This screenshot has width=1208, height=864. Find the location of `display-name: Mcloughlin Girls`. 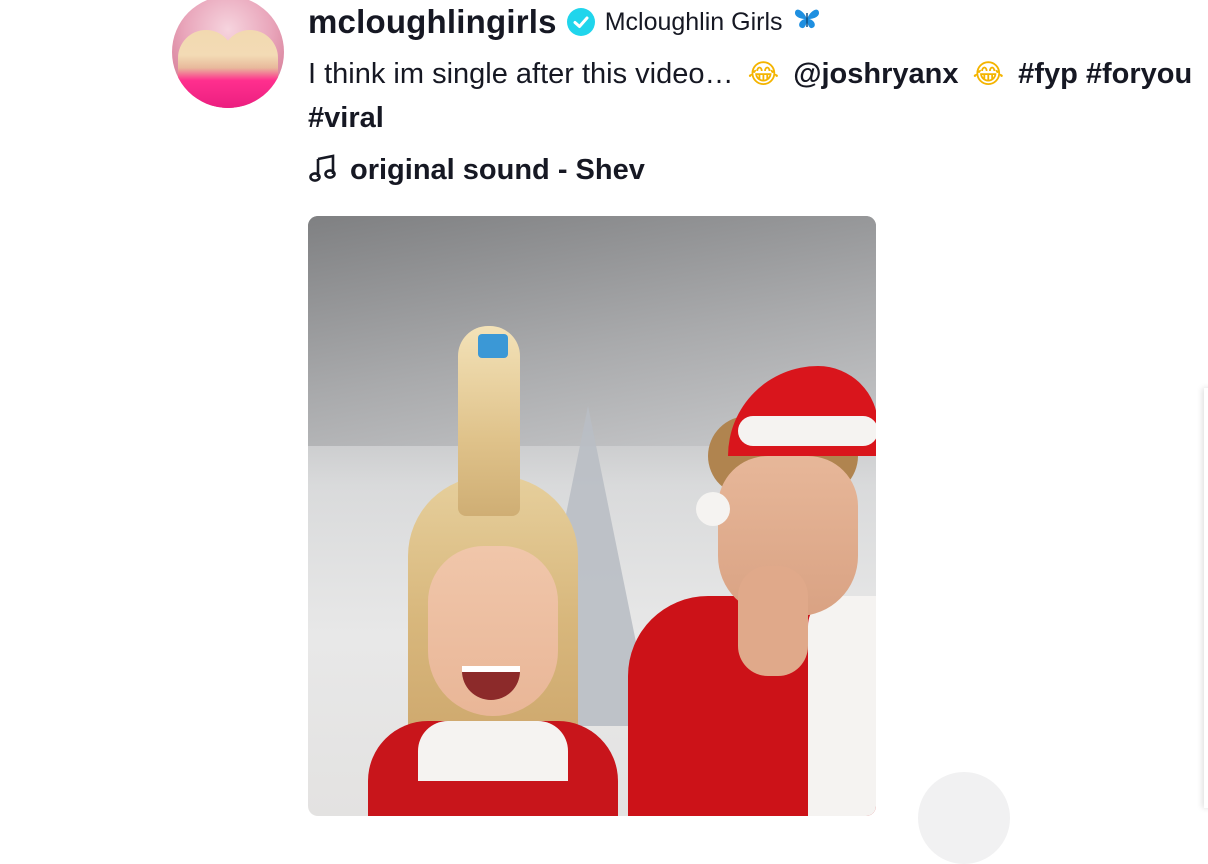

display-name: Mcloughlin Girls is located at coordinates (694, 22).